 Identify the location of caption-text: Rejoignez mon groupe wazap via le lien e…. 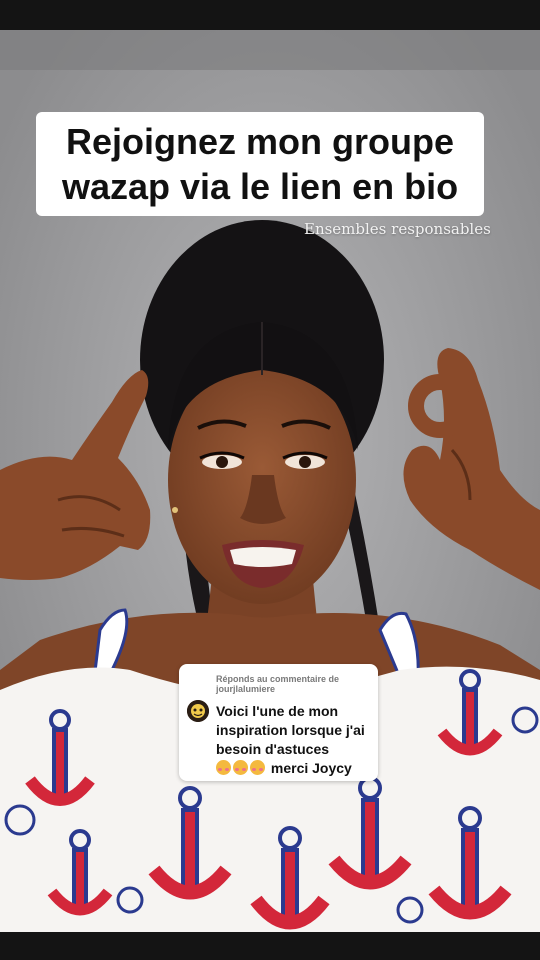
(260, 164).